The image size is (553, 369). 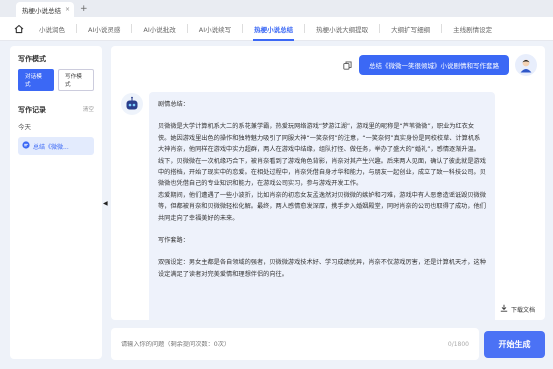 What do you see at coordinates (526, 65) in the screenshot?
I see `user-avatar-icon` at bounding box center [526, 65].